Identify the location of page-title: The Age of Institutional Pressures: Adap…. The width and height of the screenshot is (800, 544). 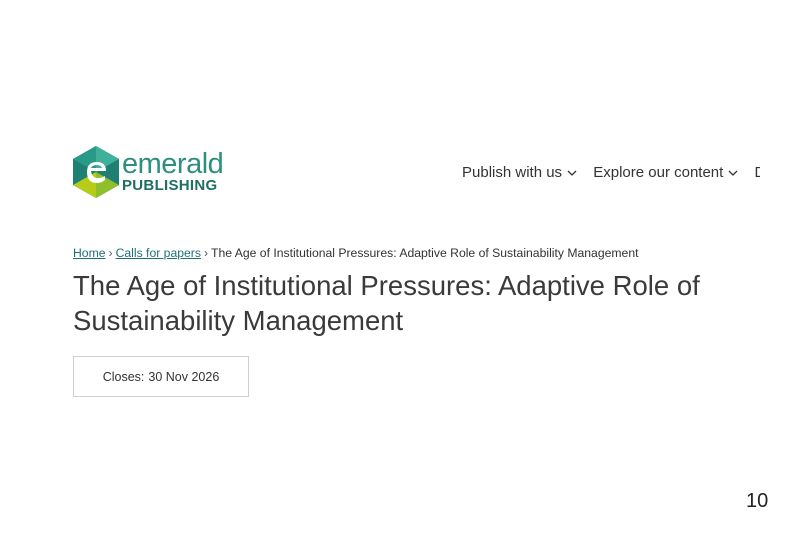
(386, 303).